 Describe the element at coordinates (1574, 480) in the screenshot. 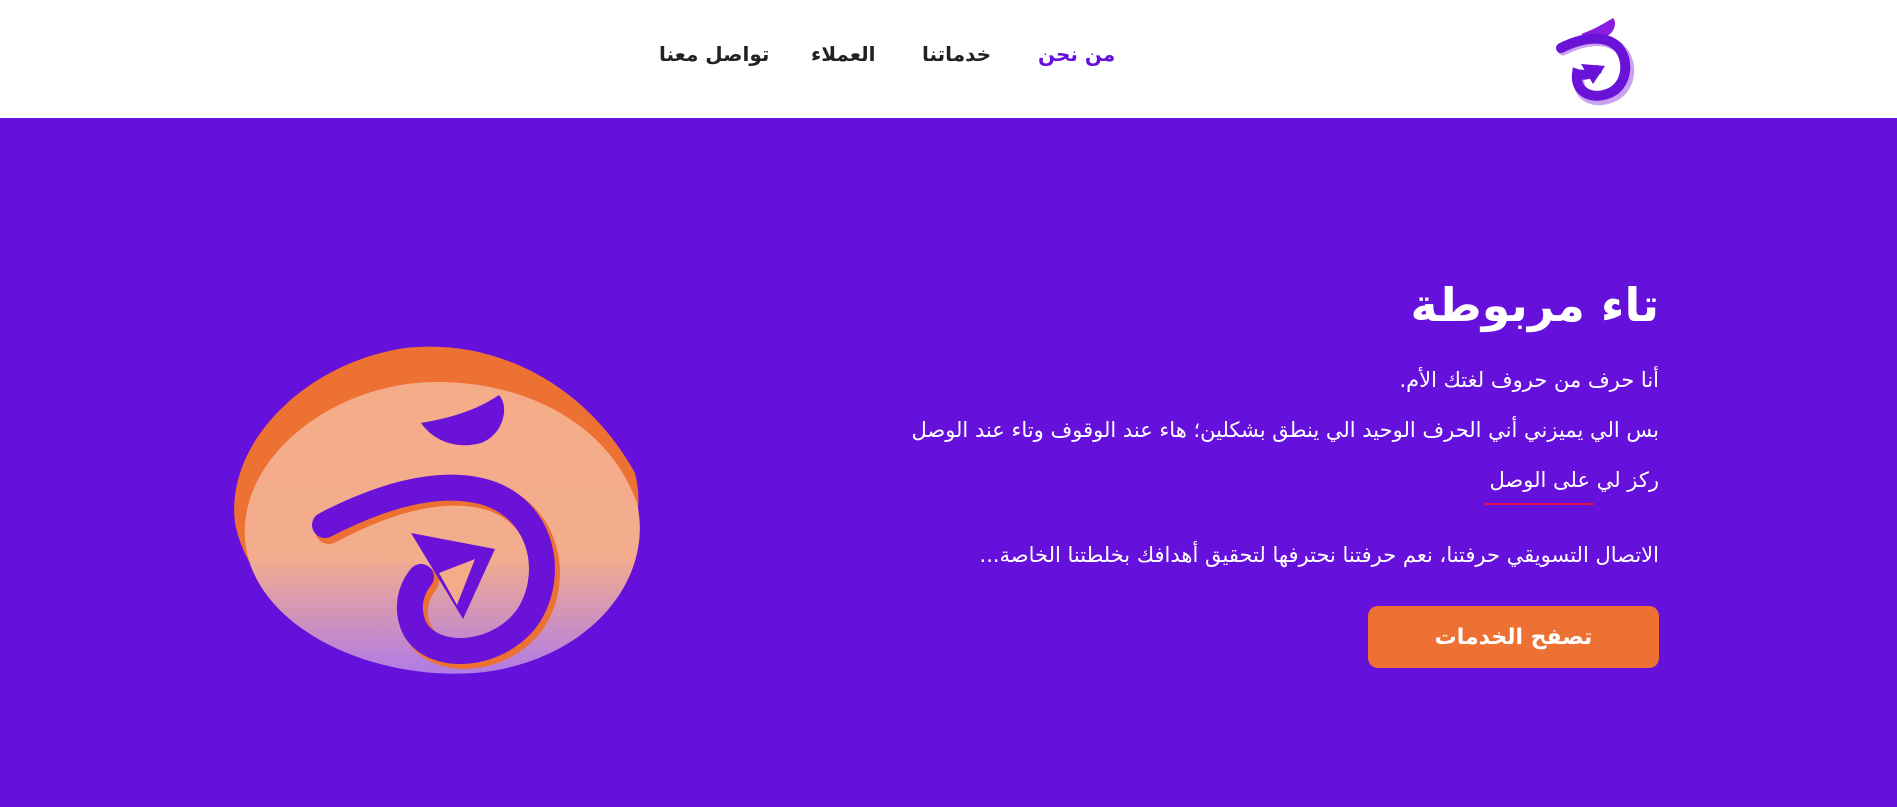

I see `hero-line-3: ركز لي على الوصل` at that location.